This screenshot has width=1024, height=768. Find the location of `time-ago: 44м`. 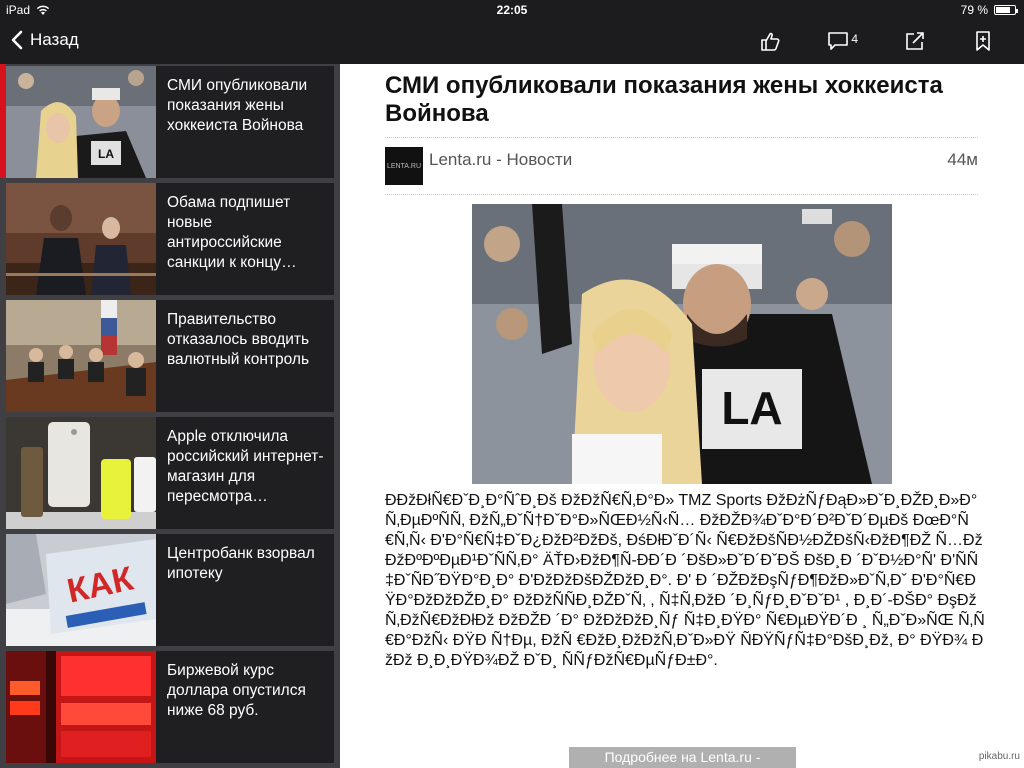

time-ago: 44м is located at coordinates (962, 159).